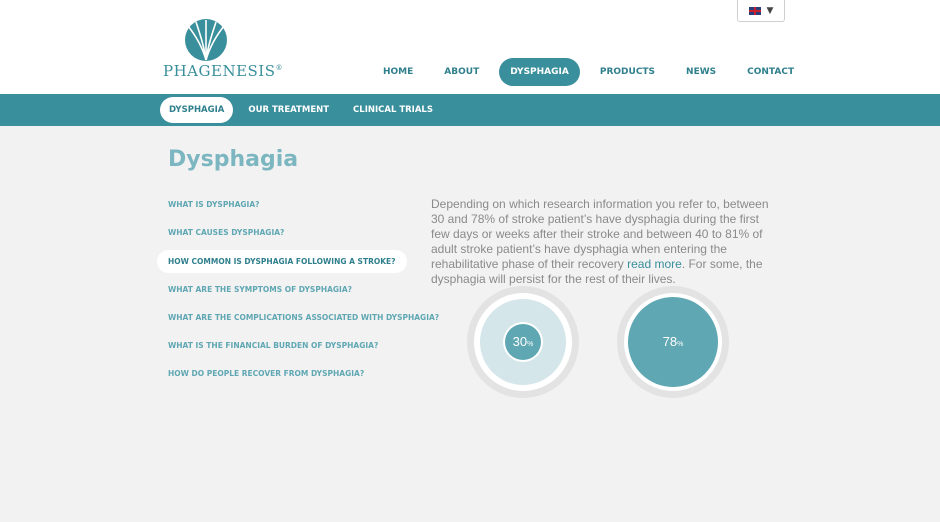  What do you see at coordinates (398, 72) in the screenshot?
I see `nav-home: HOME` at bounding box center [398, 72].